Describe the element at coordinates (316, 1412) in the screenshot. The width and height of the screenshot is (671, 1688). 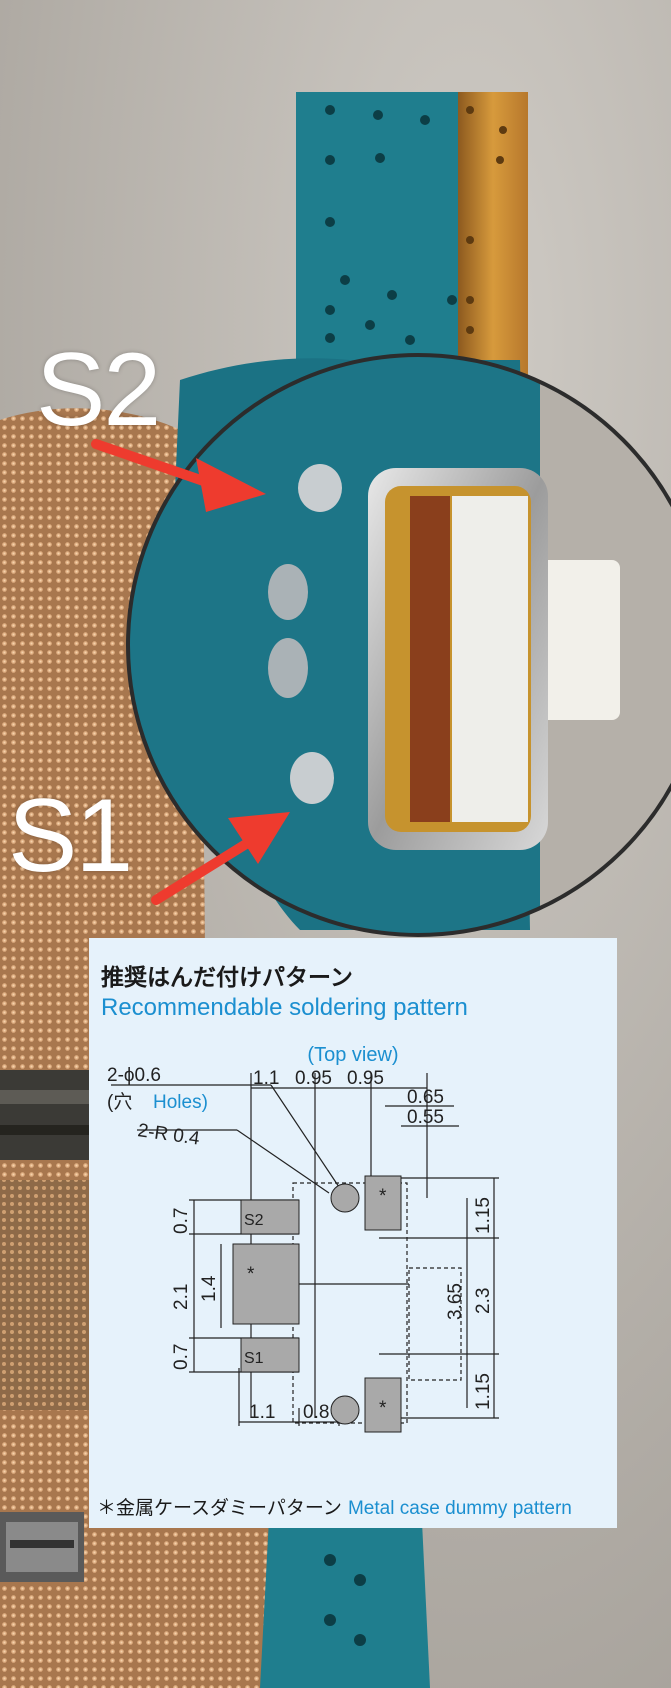
I see `dim-0-8: 0.8` at that location.